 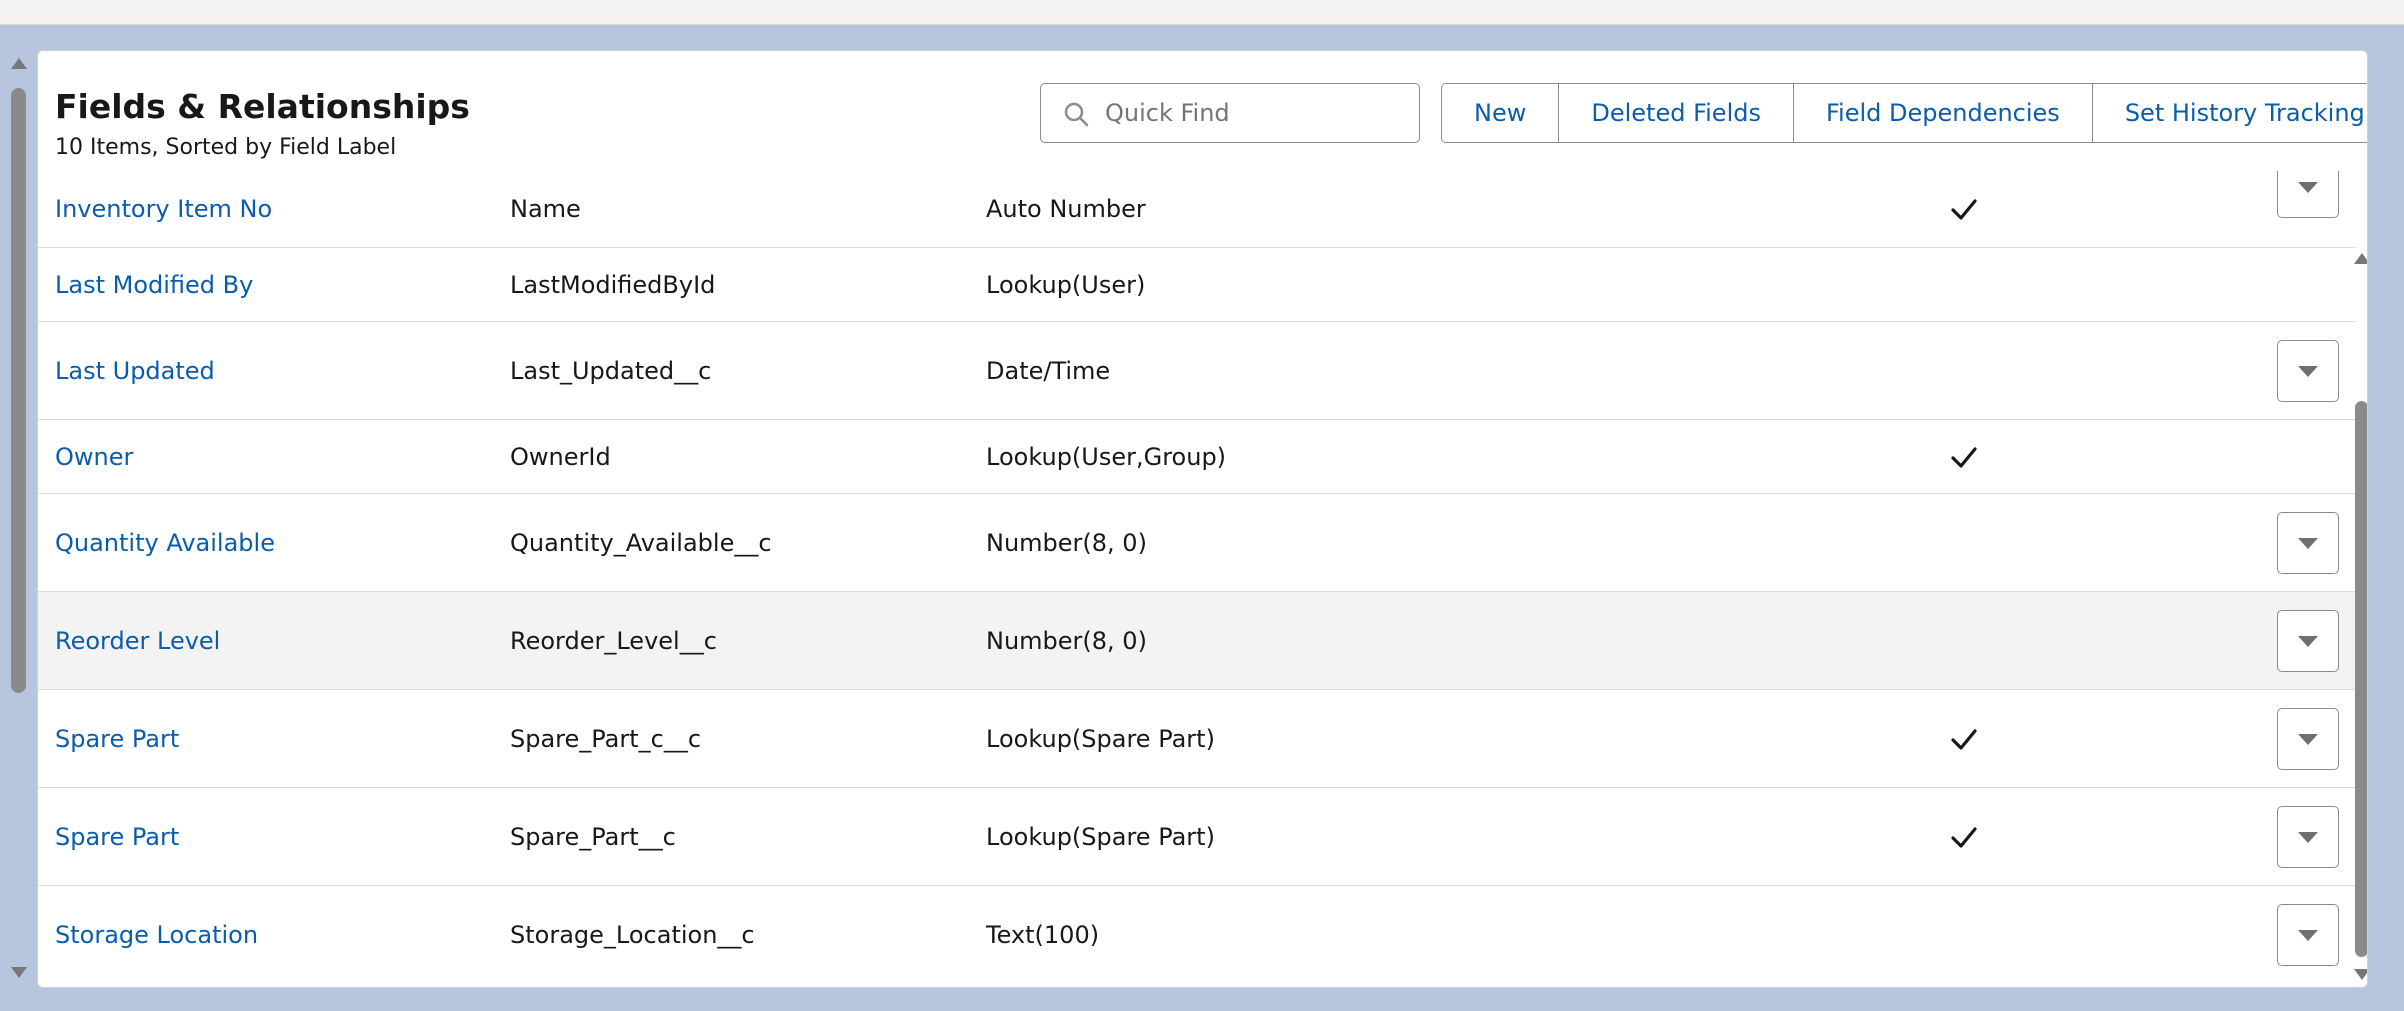 I want to click on field-label-link: Inventory Item No, so click(x=163, y=209).